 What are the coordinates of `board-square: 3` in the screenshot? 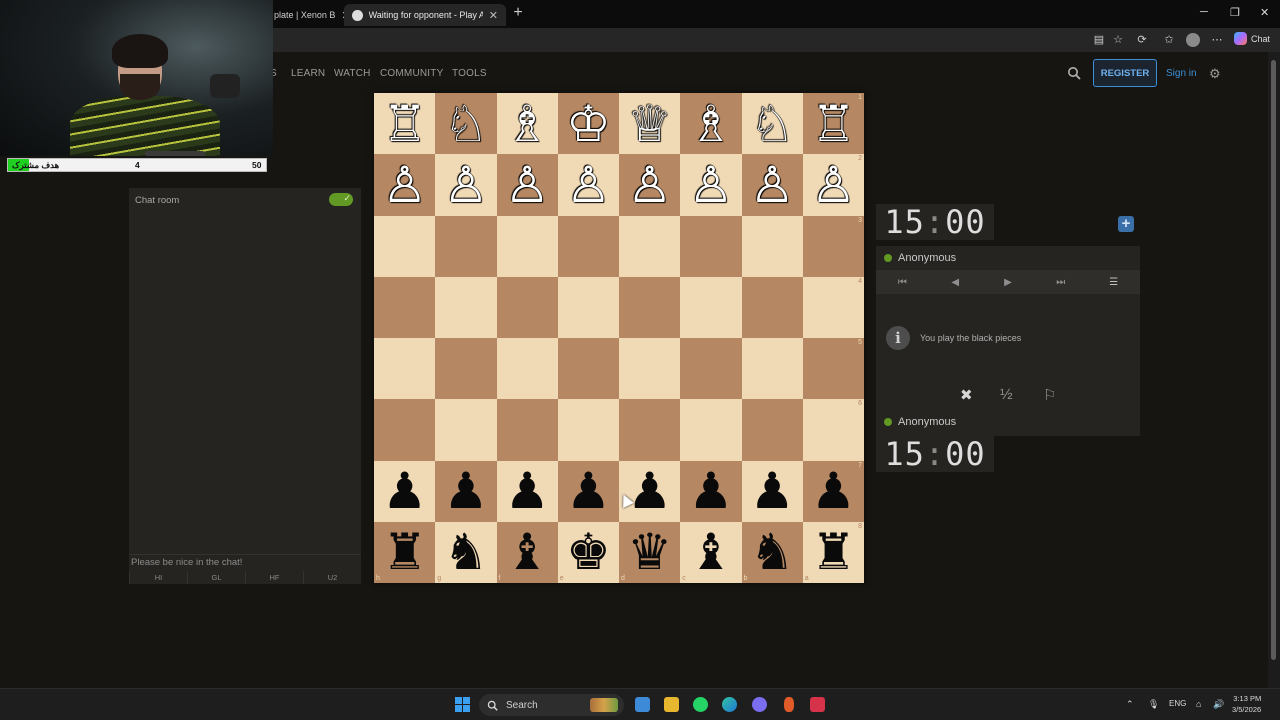 It's located at (833, 246).